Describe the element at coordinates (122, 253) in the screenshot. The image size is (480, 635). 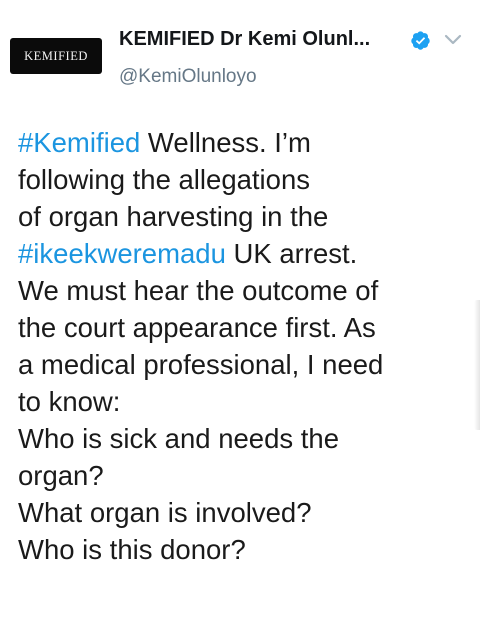
I see `hashtag-link: #ikeekweremadu` at that location.